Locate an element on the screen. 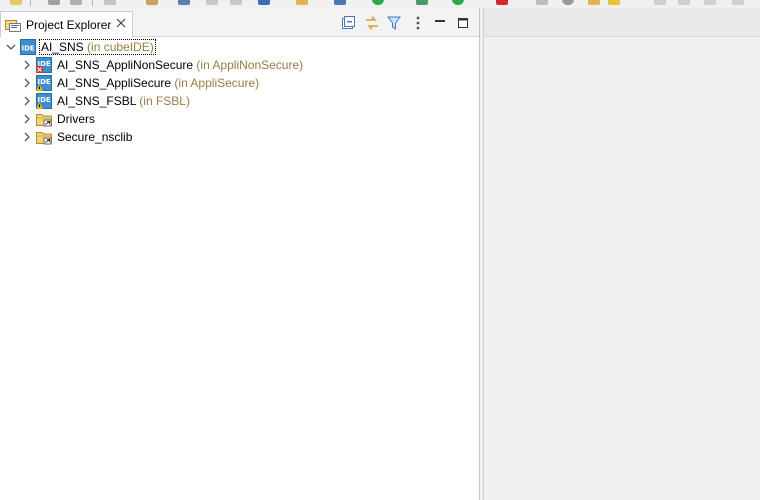 This screenshot has width=760, height=500. tree-item-ai-sns-fsbl: IDE AI_SNS_FSBL (in FSBL) is located at coordinates (239, 101).